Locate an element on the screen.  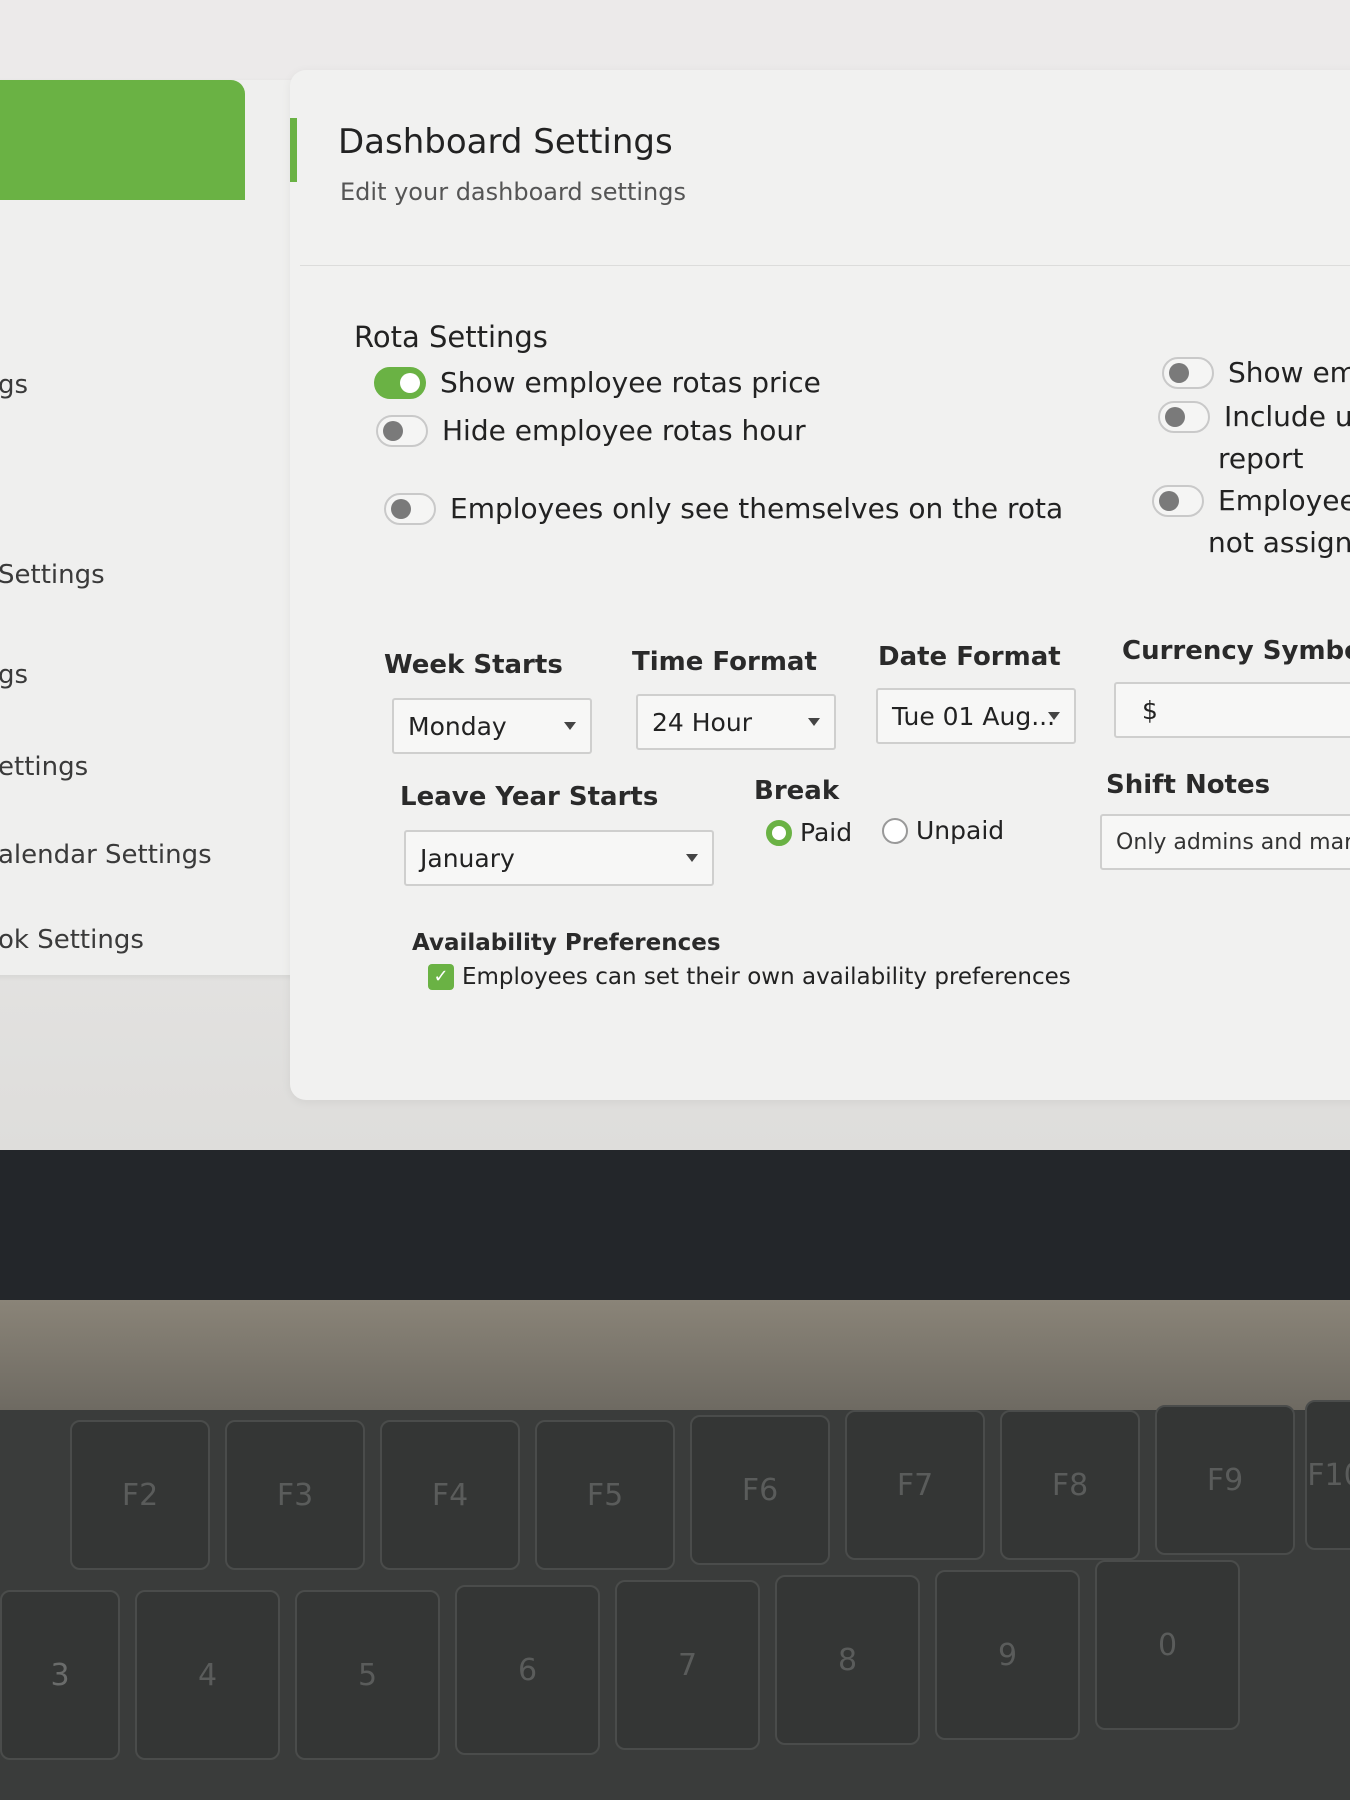
leave-year-starts-label: Leave Year Starts is located at coordinates (529, 797).